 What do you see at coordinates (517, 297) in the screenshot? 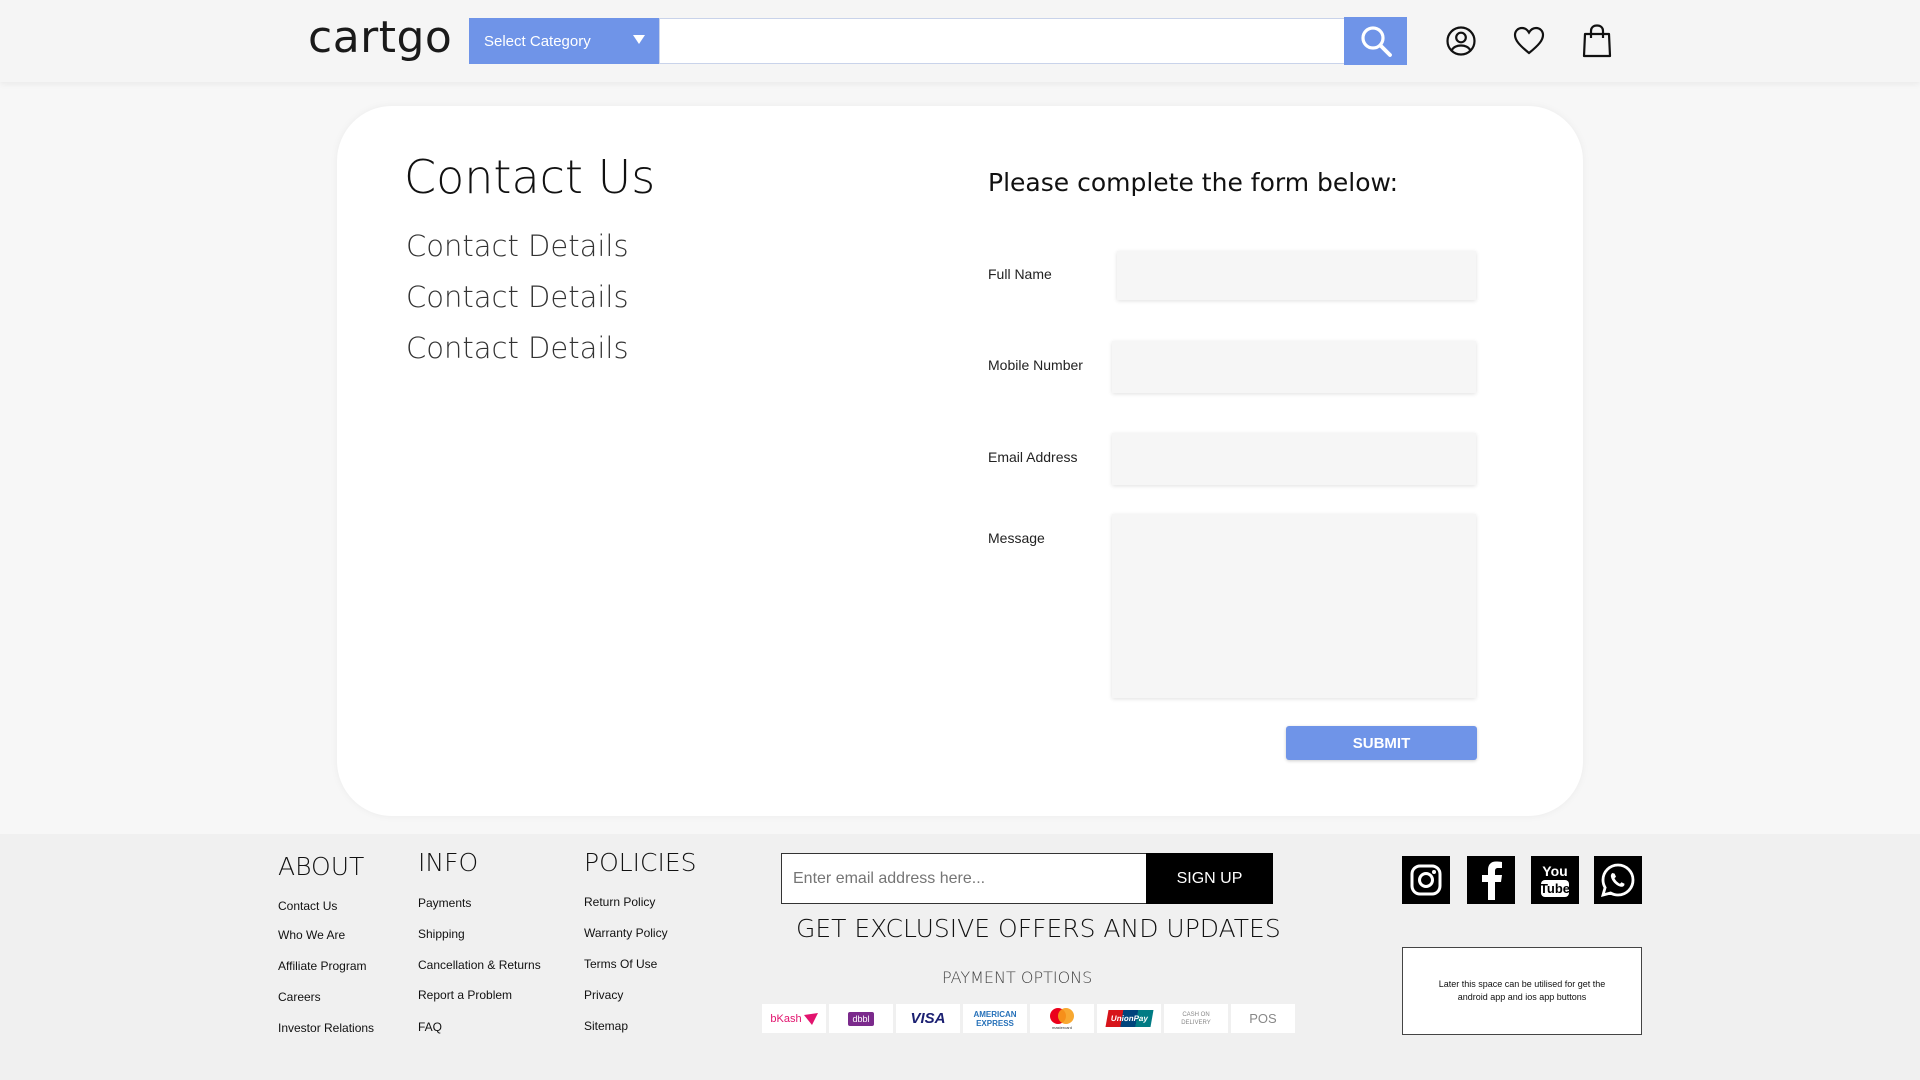
I see `contact-detail-2: Contact Details` at bounding box center [517, 297].